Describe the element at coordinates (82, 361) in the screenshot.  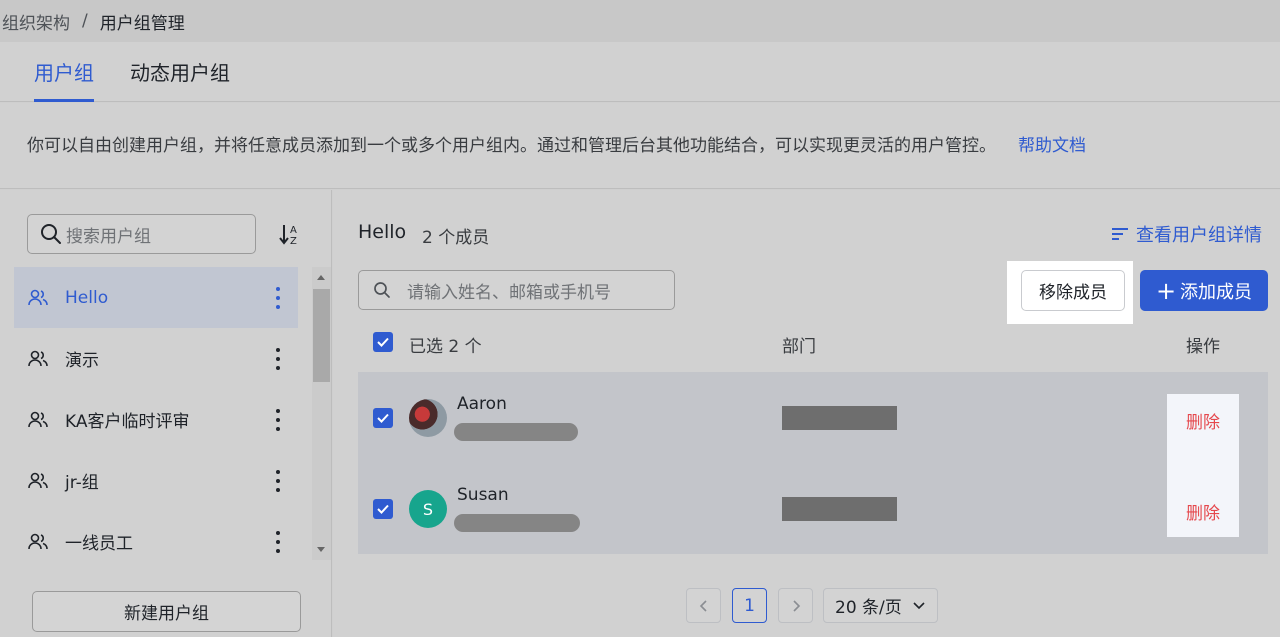
I see `group-item-label: 演示` at that location.